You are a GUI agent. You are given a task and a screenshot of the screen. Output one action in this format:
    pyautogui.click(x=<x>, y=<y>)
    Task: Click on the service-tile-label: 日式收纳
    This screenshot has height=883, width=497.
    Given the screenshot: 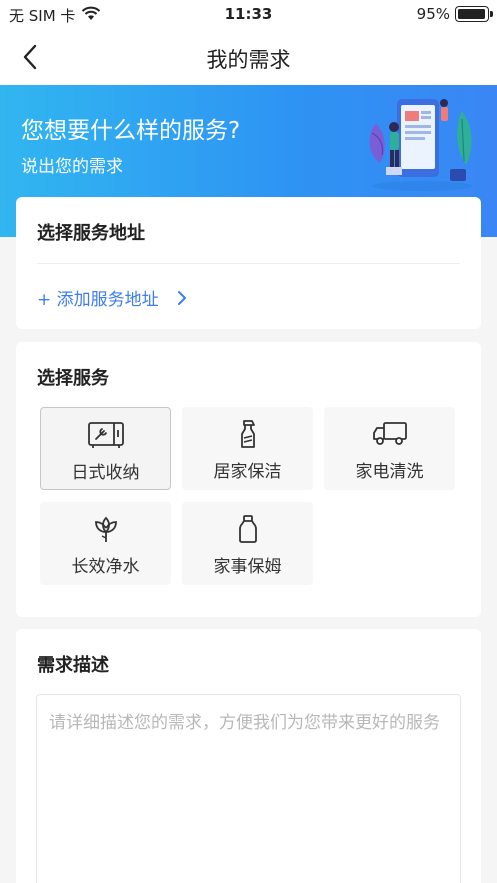 What is the action you would take?
    pyautogui.click(x=105, y=473)
    